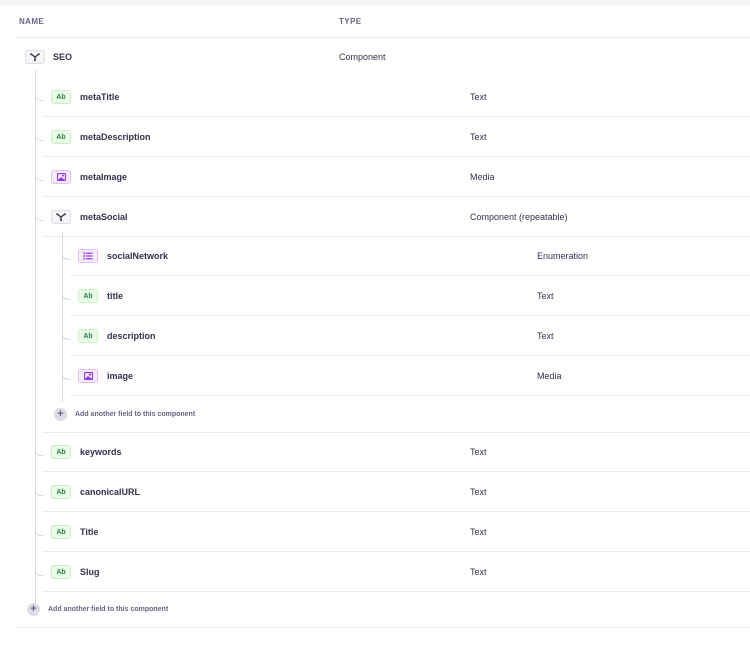  Describe the element at coordinates (35, 338) in the screenshot. I see `tree-line-root` at that location.